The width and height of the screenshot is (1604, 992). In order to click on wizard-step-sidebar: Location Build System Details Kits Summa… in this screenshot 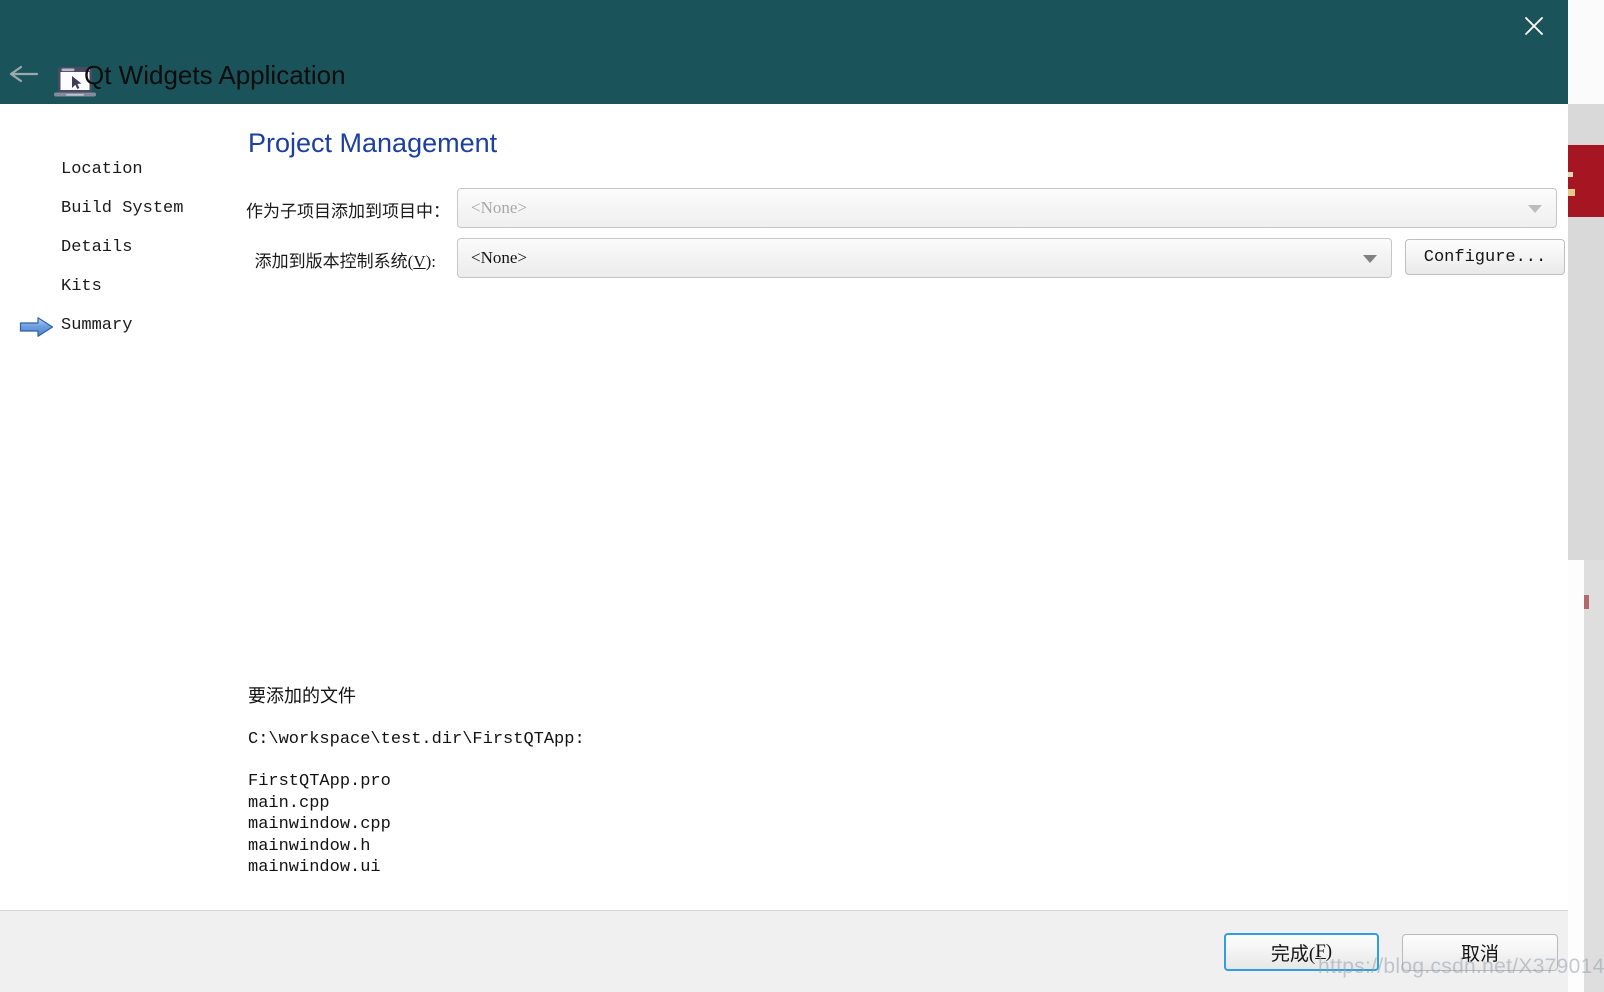, I will do `click(123, 507)`.